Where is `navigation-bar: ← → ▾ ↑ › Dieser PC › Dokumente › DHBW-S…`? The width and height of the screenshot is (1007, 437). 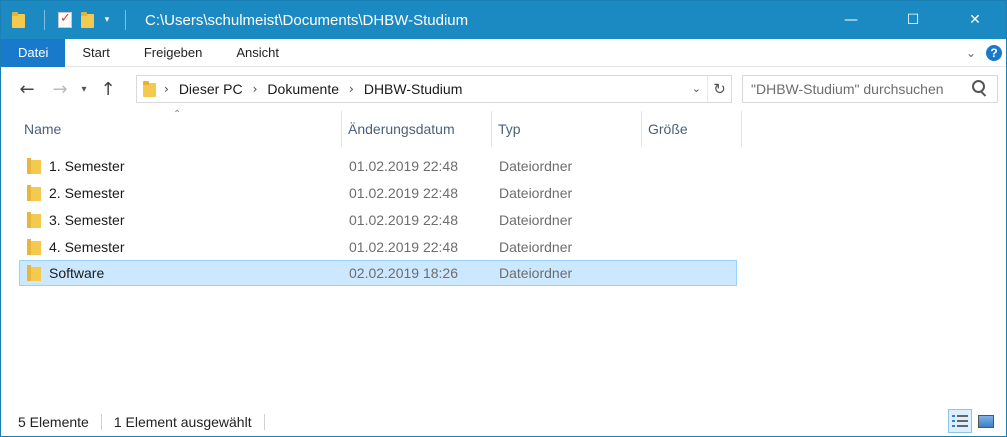
navigation-bar: ← → ▾ ↑ › Dieser PC › Dokumente › DHBW-S… is located at coordinates (503, 89).